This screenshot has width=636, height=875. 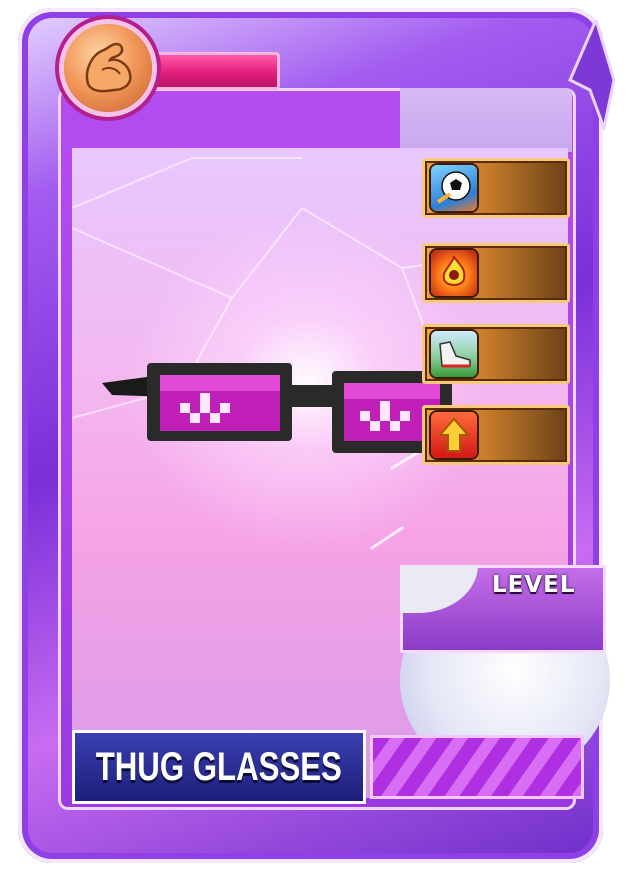 I want to click on frame-horn-decoration, so click(x=592, y=75).